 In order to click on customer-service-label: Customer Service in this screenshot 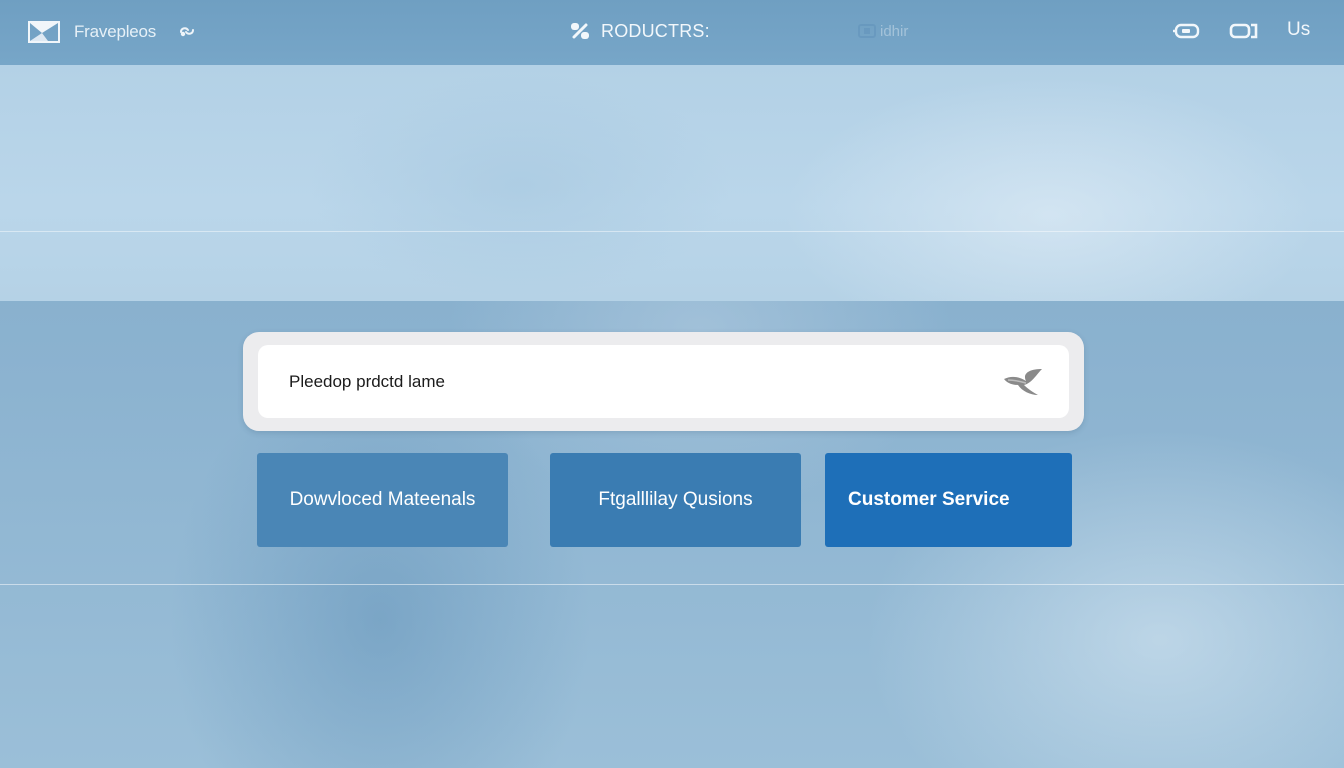, I will do `click(929, 499)`.